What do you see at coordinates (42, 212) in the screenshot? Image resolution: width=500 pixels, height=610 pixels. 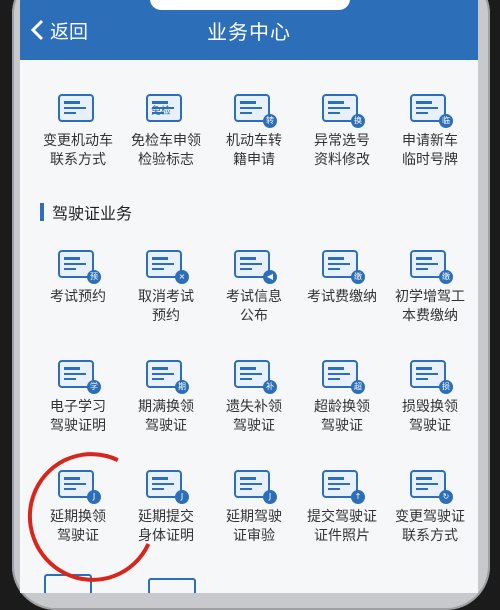 I see `section-accent-bar` at bounding box center [42, 212].